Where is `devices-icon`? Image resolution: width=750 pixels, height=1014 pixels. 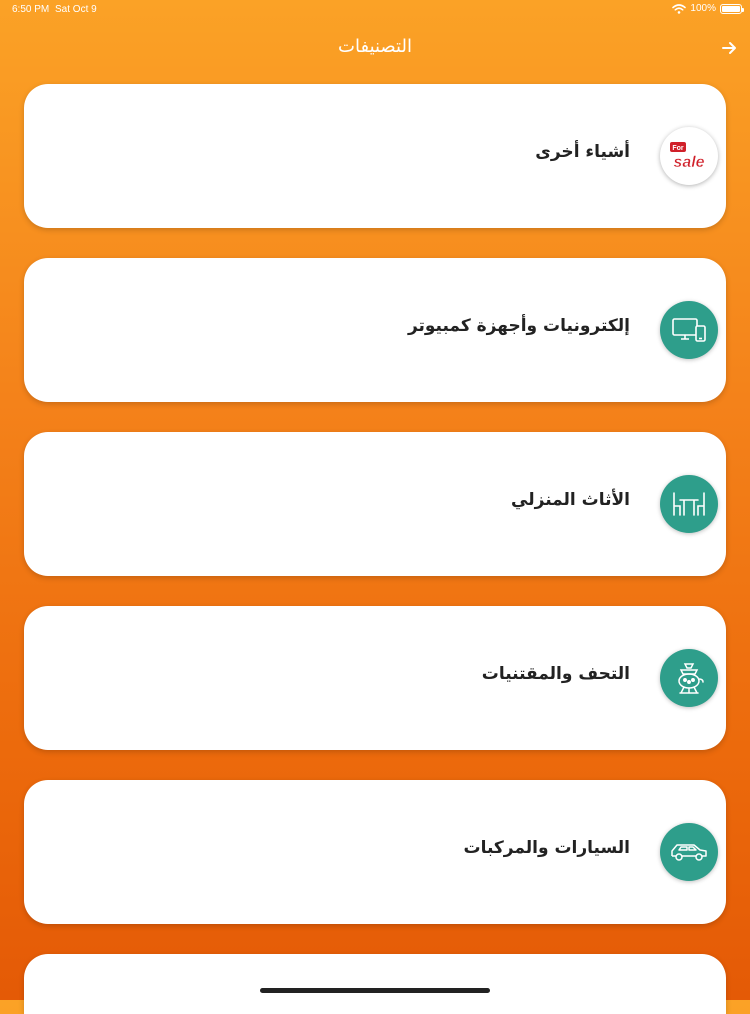 devices-icon is located at coordinates (689, 330).